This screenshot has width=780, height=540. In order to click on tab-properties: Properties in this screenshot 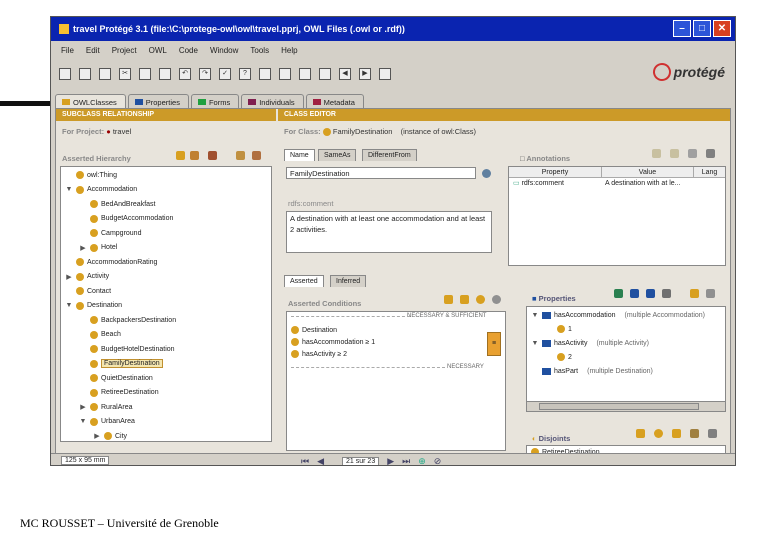, I will do `click(158, 101)`.